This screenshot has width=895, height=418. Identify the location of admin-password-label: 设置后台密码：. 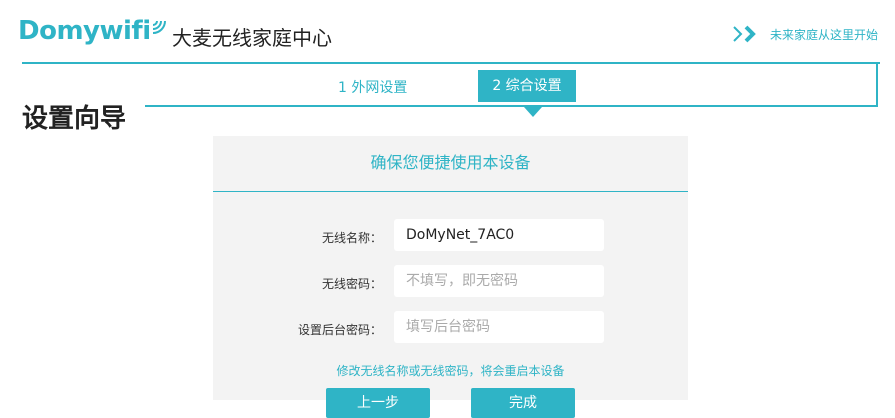
(339, 330).